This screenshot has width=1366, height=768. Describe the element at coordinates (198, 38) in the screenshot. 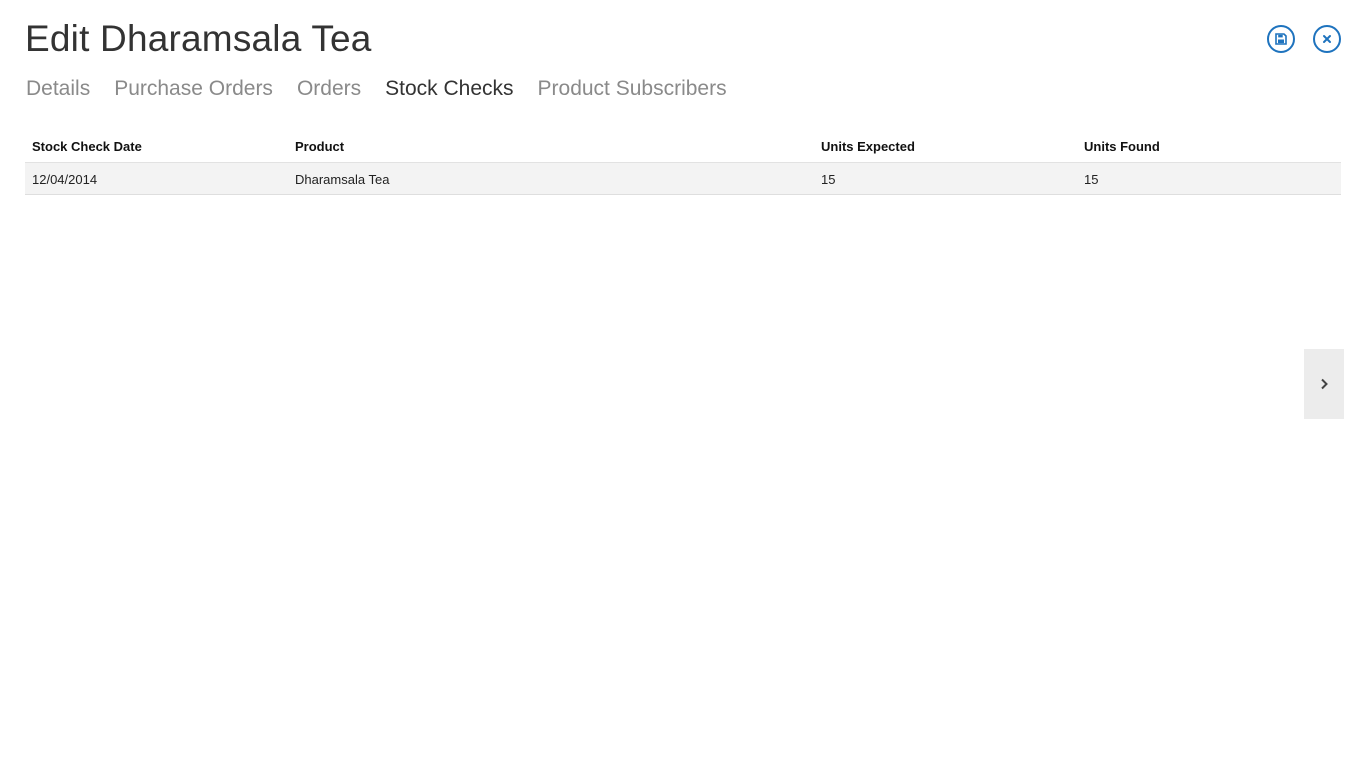

I see `page-title: Edit Dharamsala Tea` at that location.